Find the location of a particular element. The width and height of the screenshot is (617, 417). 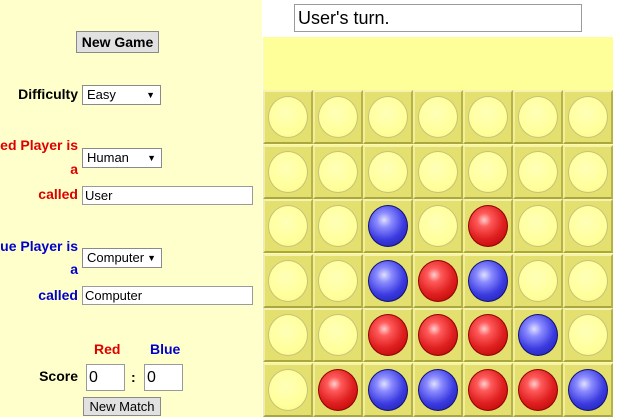

new-game-button: New Game is located at coordinates (117, 42).